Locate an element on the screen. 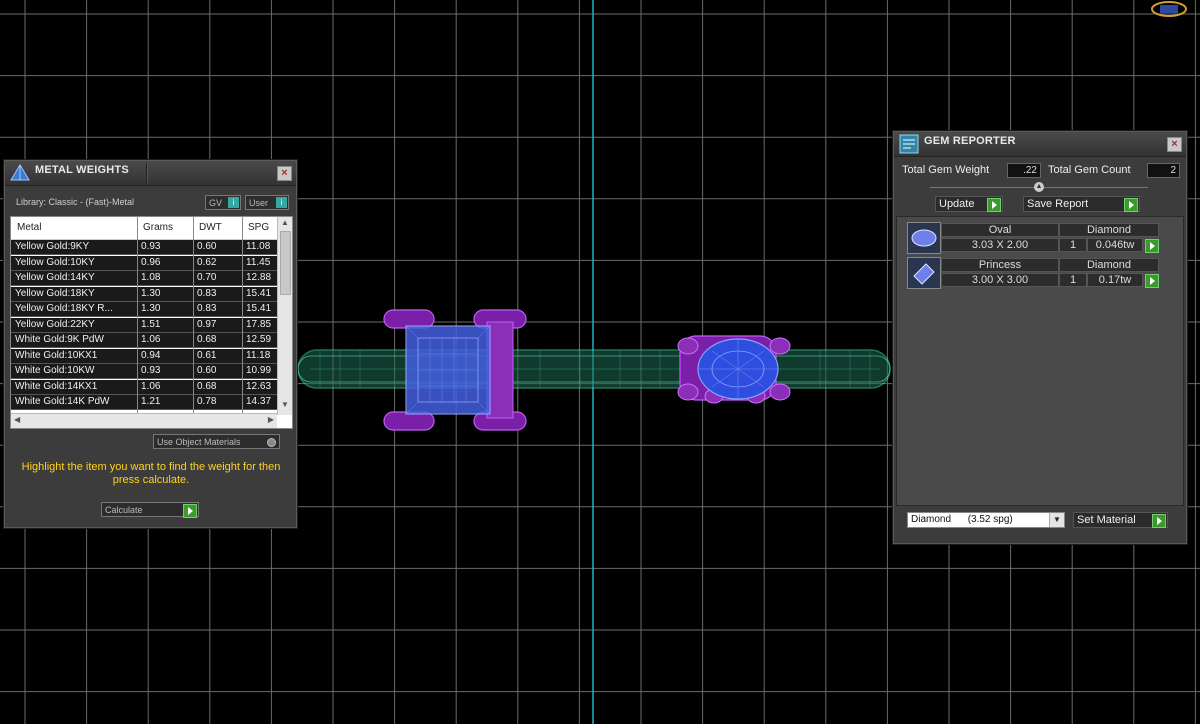  ring-band-model is located at coordinates (594, 369).